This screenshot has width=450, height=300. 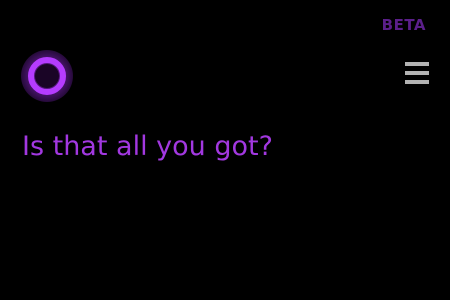 I want to click on cortana-ring-svg, so click(x=47, y=76).